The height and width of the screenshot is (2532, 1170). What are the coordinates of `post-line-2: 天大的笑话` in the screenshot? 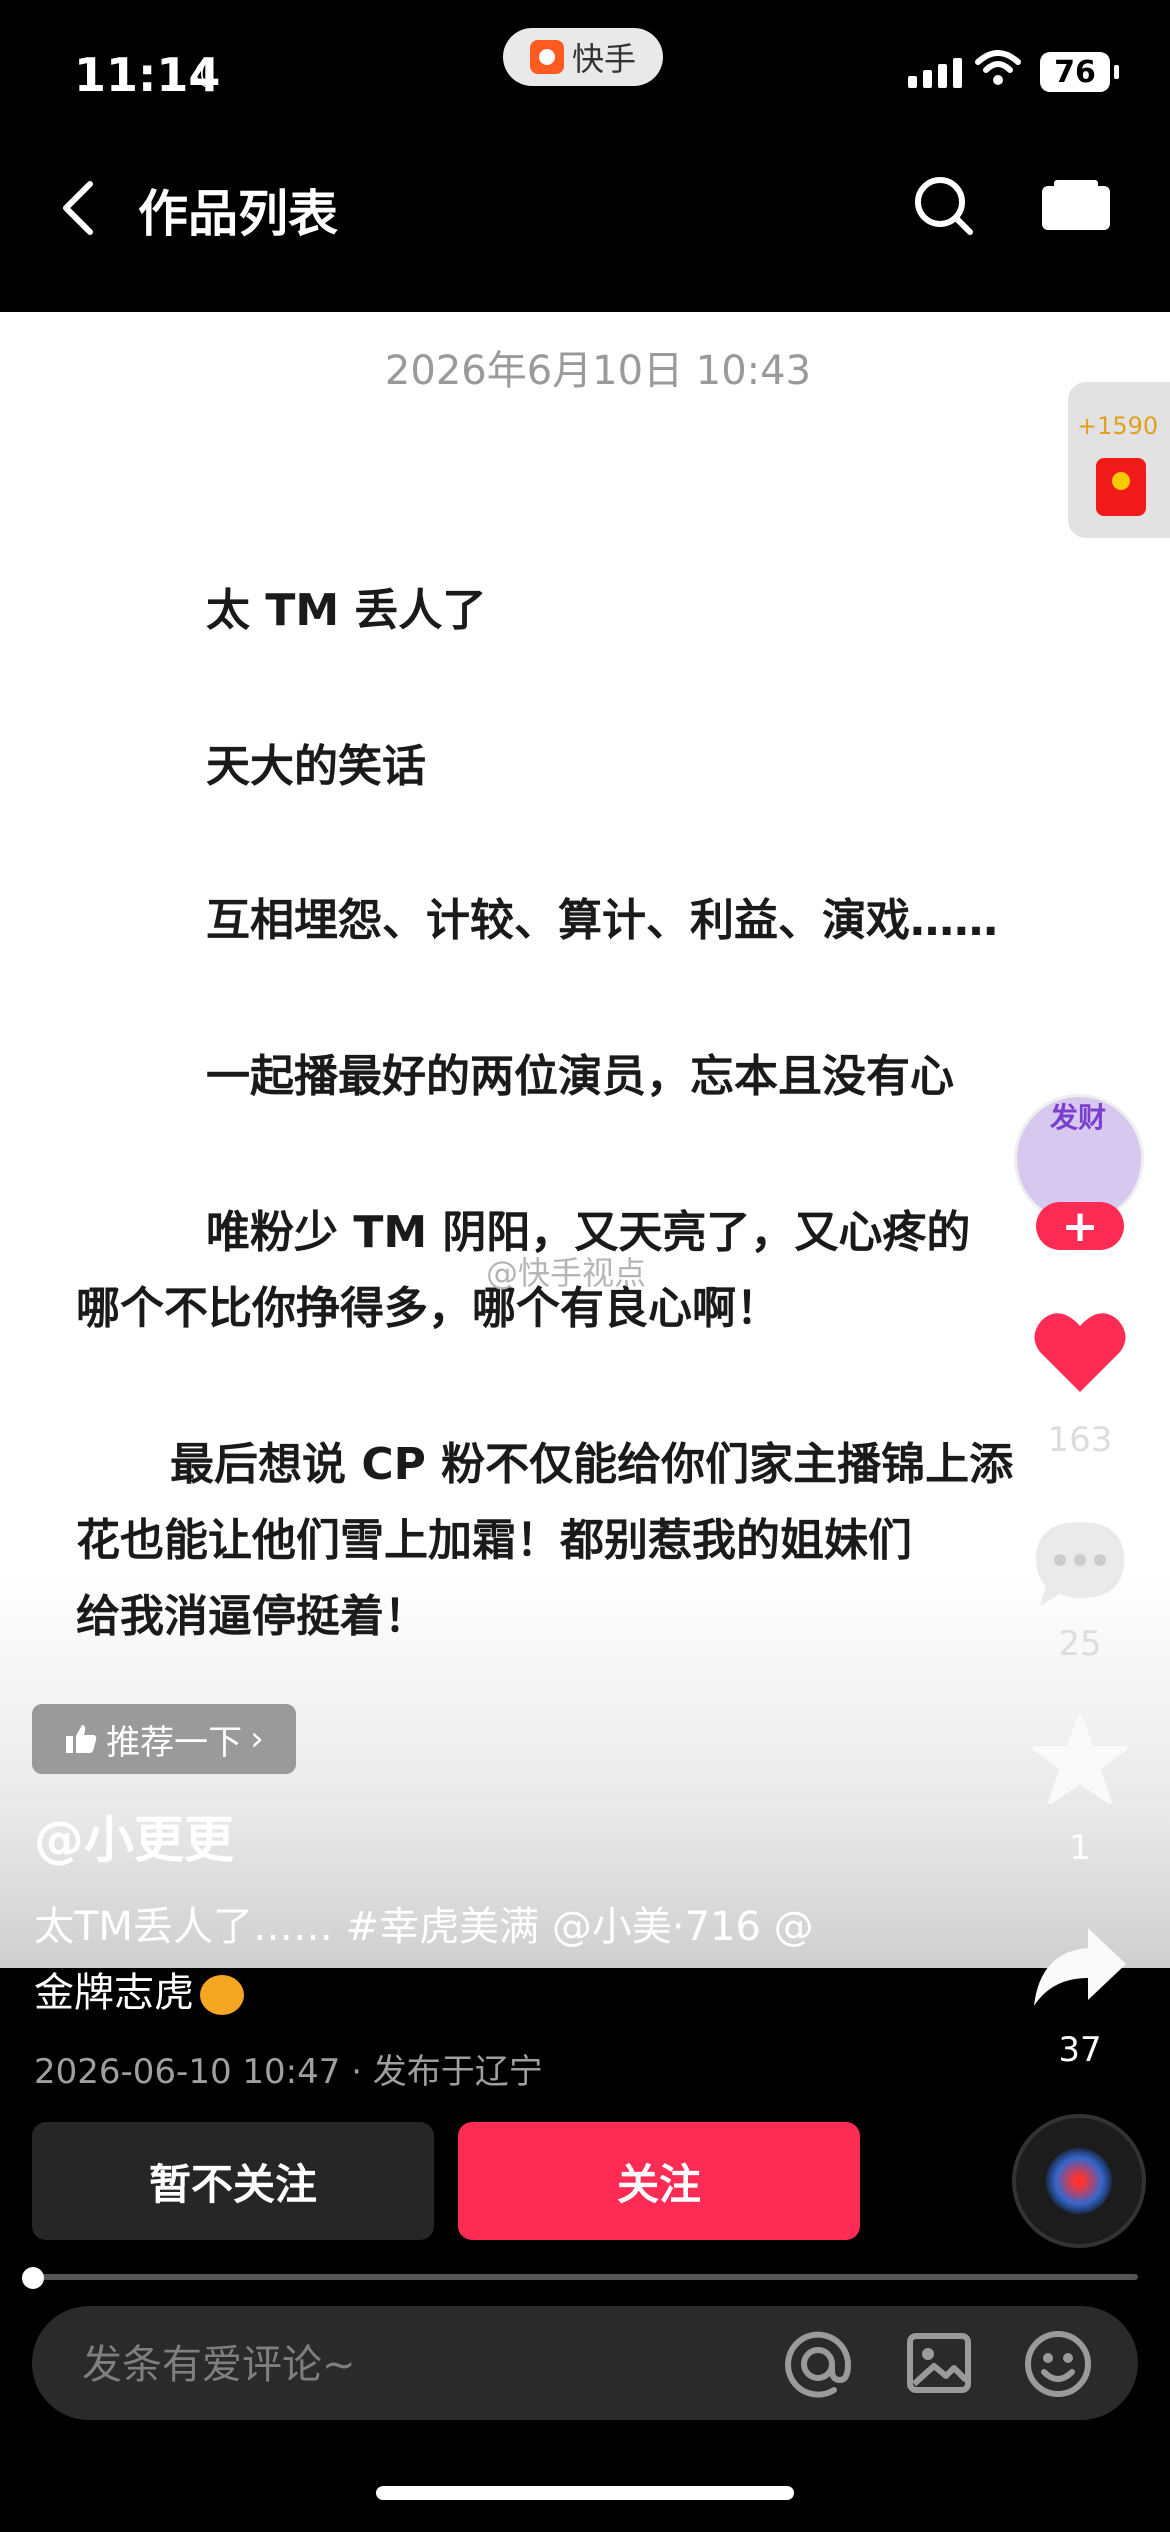 It's located at (316, 766).